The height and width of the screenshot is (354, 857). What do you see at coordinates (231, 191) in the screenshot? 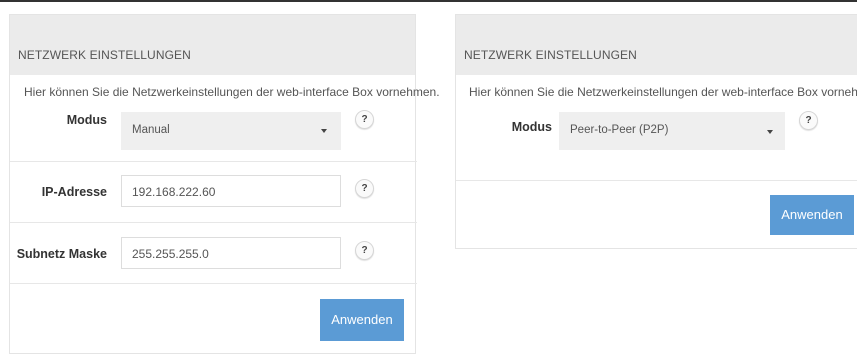
I see `ip-address-input: 192.168.222.60` at bounding box center [231, 191].